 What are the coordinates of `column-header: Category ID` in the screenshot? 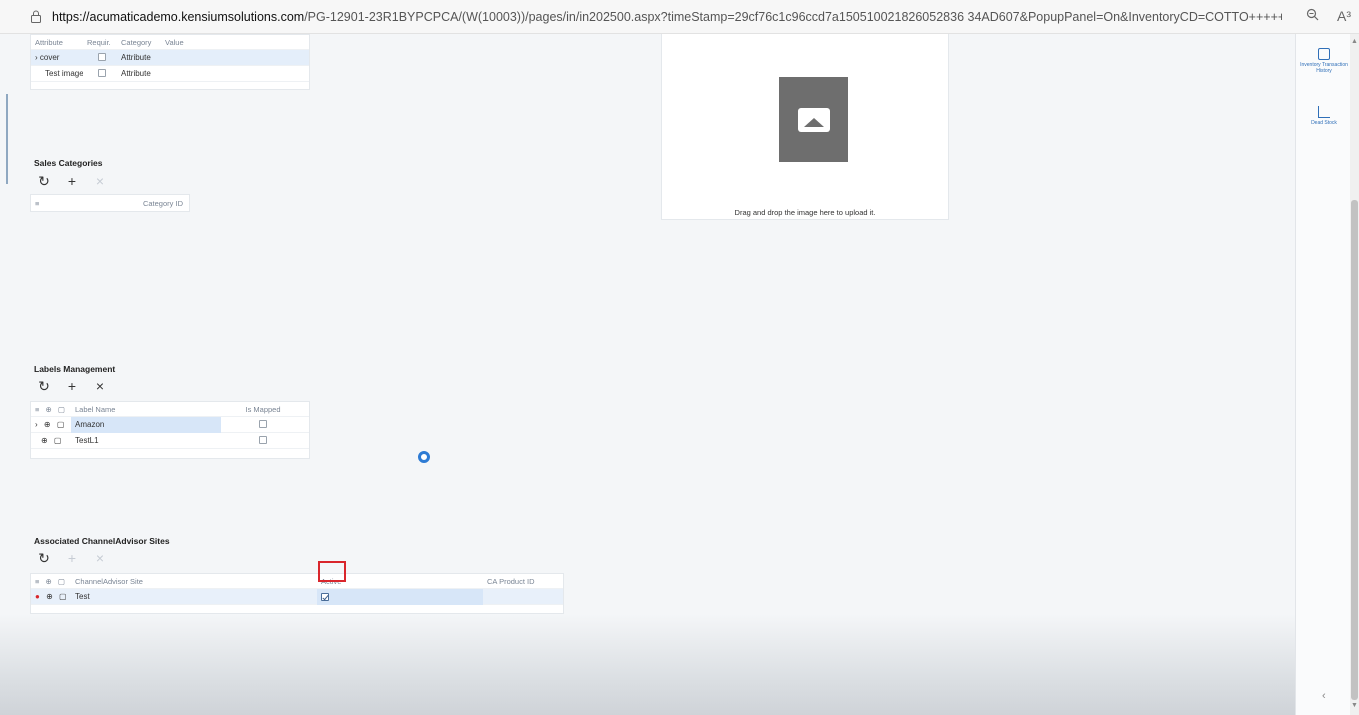 It's located at (121, 203).